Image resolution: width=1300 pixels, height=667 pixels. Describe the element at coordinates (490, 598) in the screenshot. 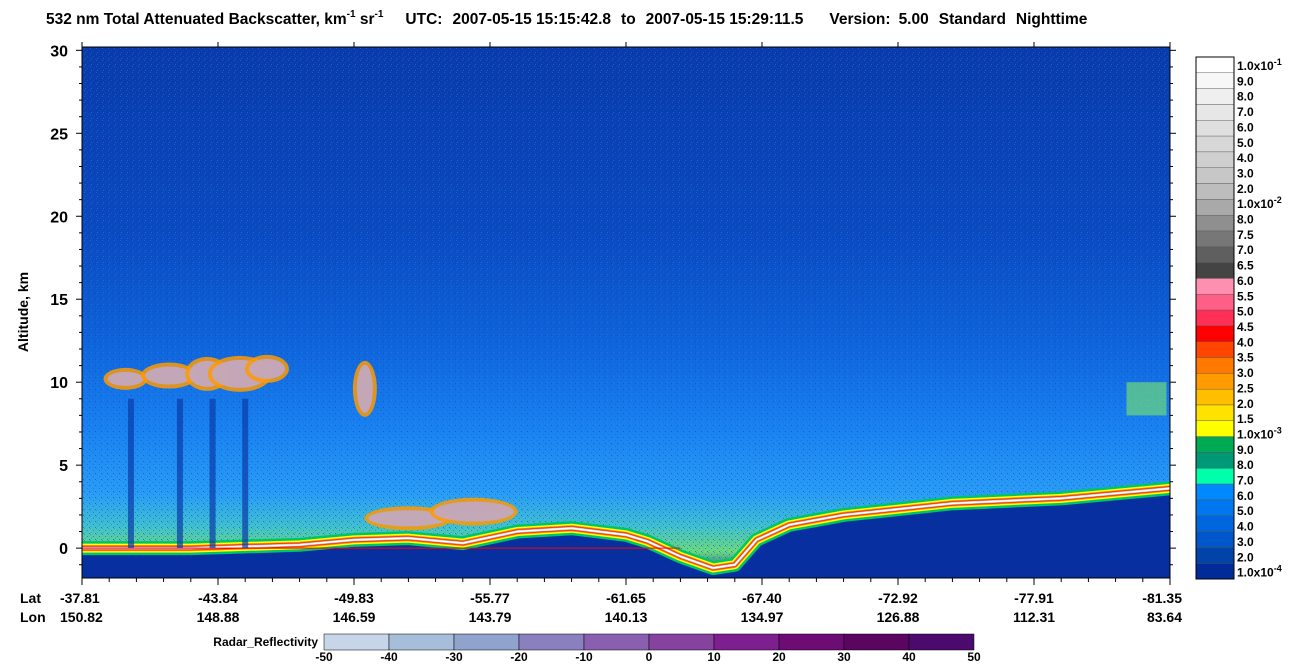

I see `lat-tick-label: -55.77` at that location.